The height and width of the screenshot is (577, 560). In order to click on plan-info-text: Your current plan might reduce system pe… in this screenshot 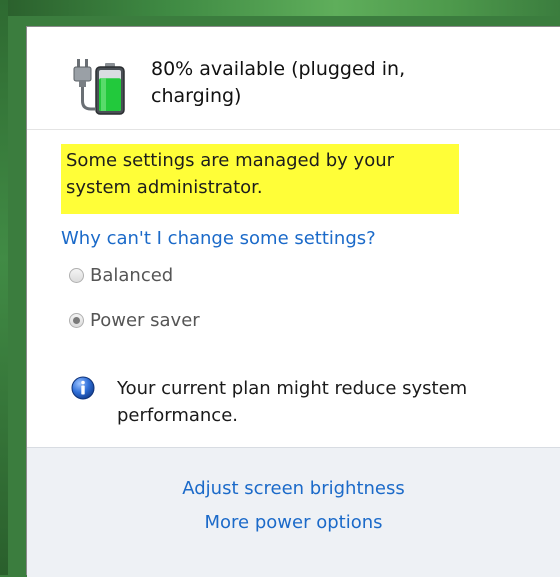, I will do `click(292, 402)`.